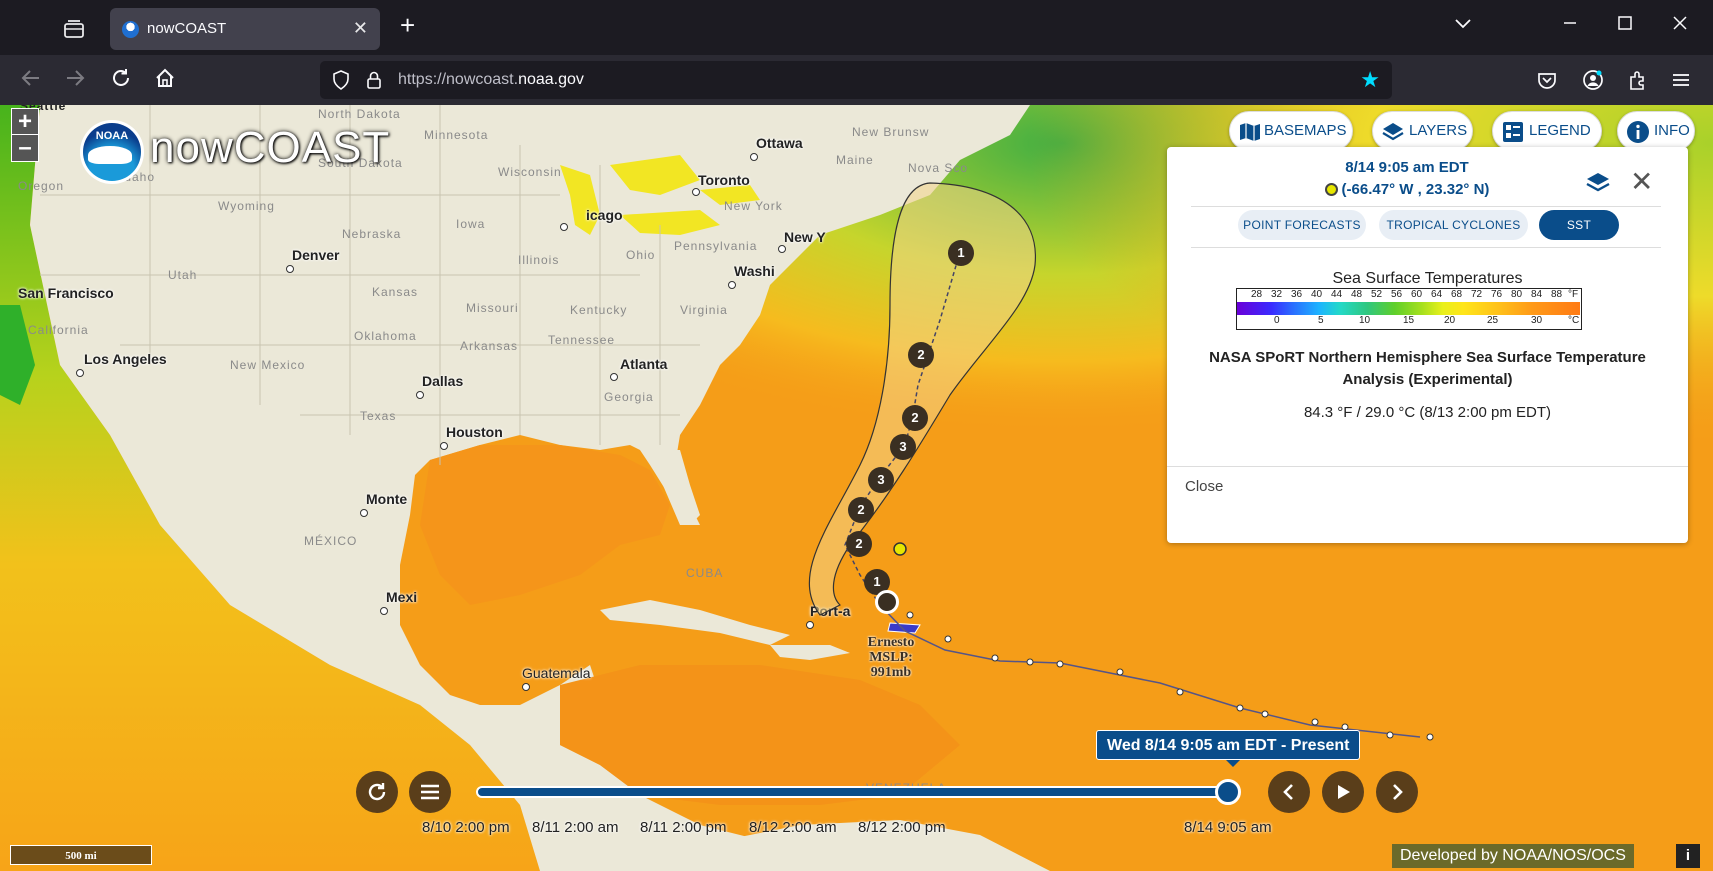  What do you see at coordinates (121, 80) in the screenshot?
I see `reload-icon` at bounding box center [121, 80].